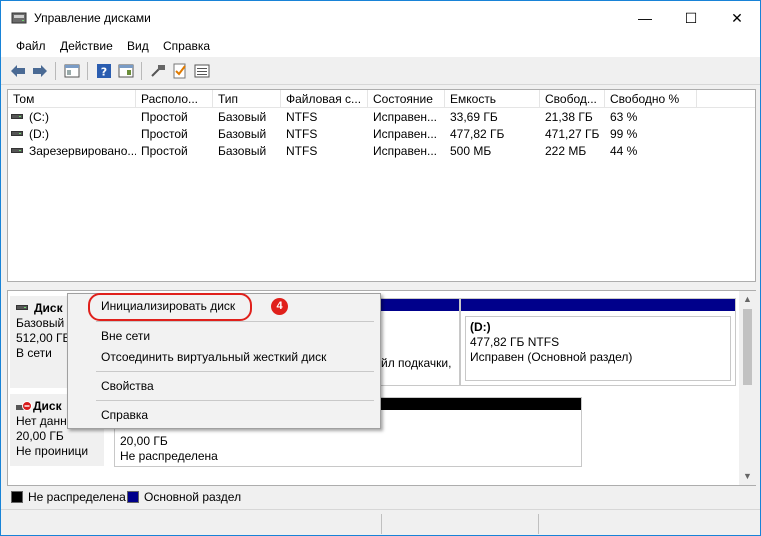 The image size is (761, 536). I want to click on disk-management-icon, so click(19, 18).